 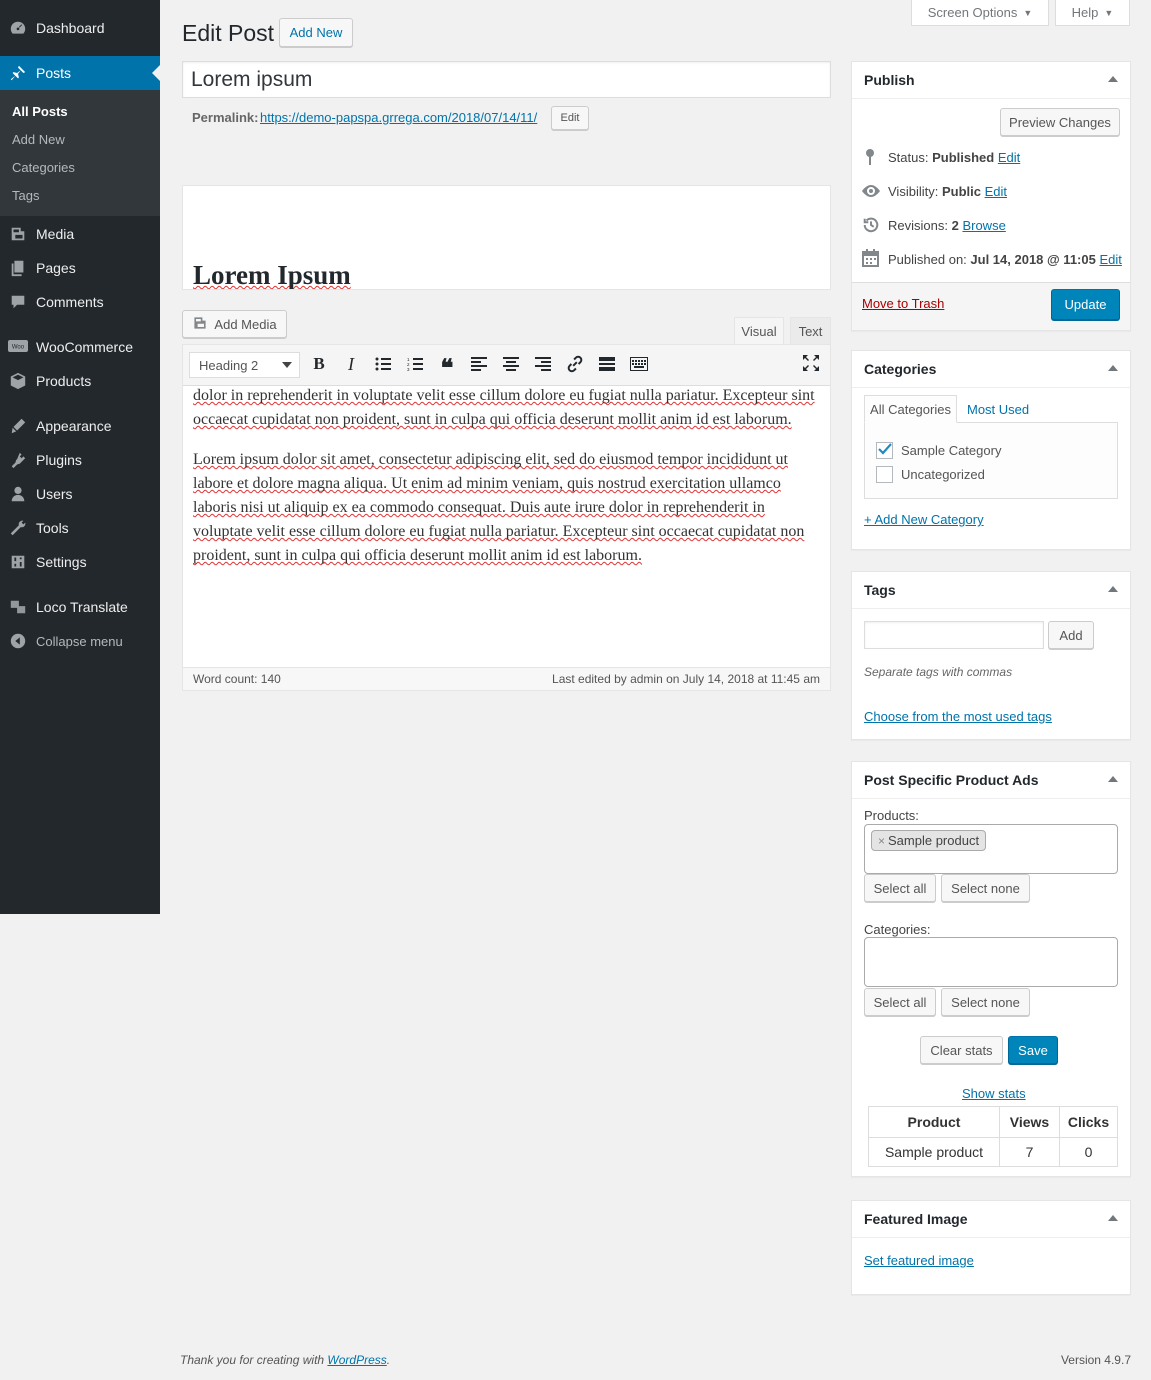 What do you see at coordinates (511, 364) in the screenshot?
I see `align-center-icon` at bounding box center [511, 364].